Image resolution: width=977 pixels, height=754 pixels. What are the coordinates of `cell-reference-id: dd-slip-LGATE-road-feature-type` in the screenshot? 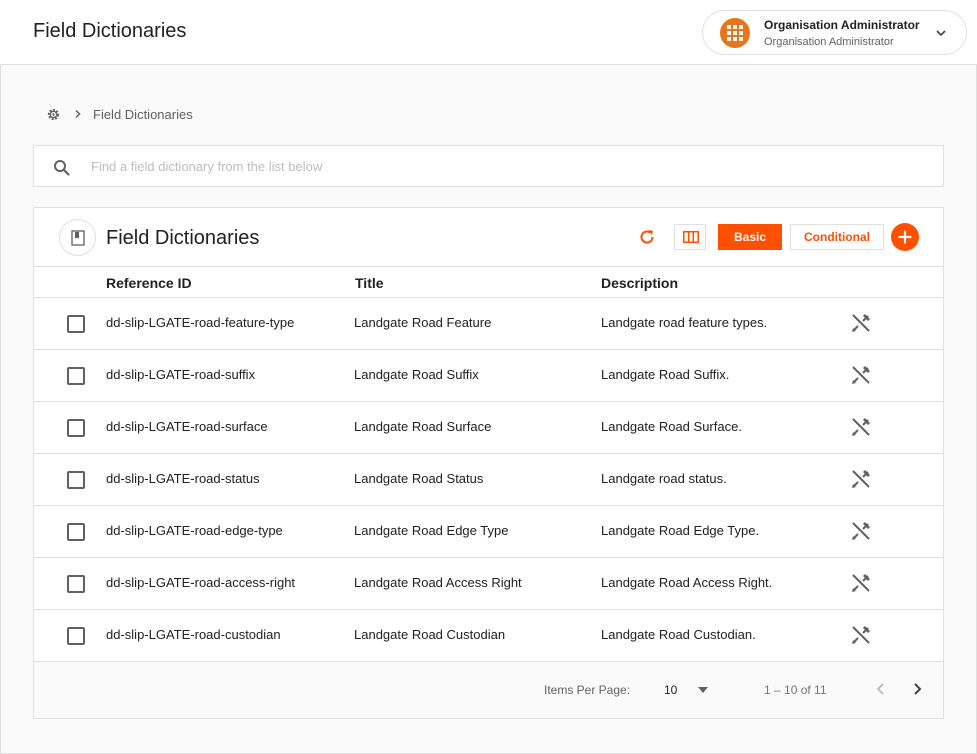 It's located at (200, 322).